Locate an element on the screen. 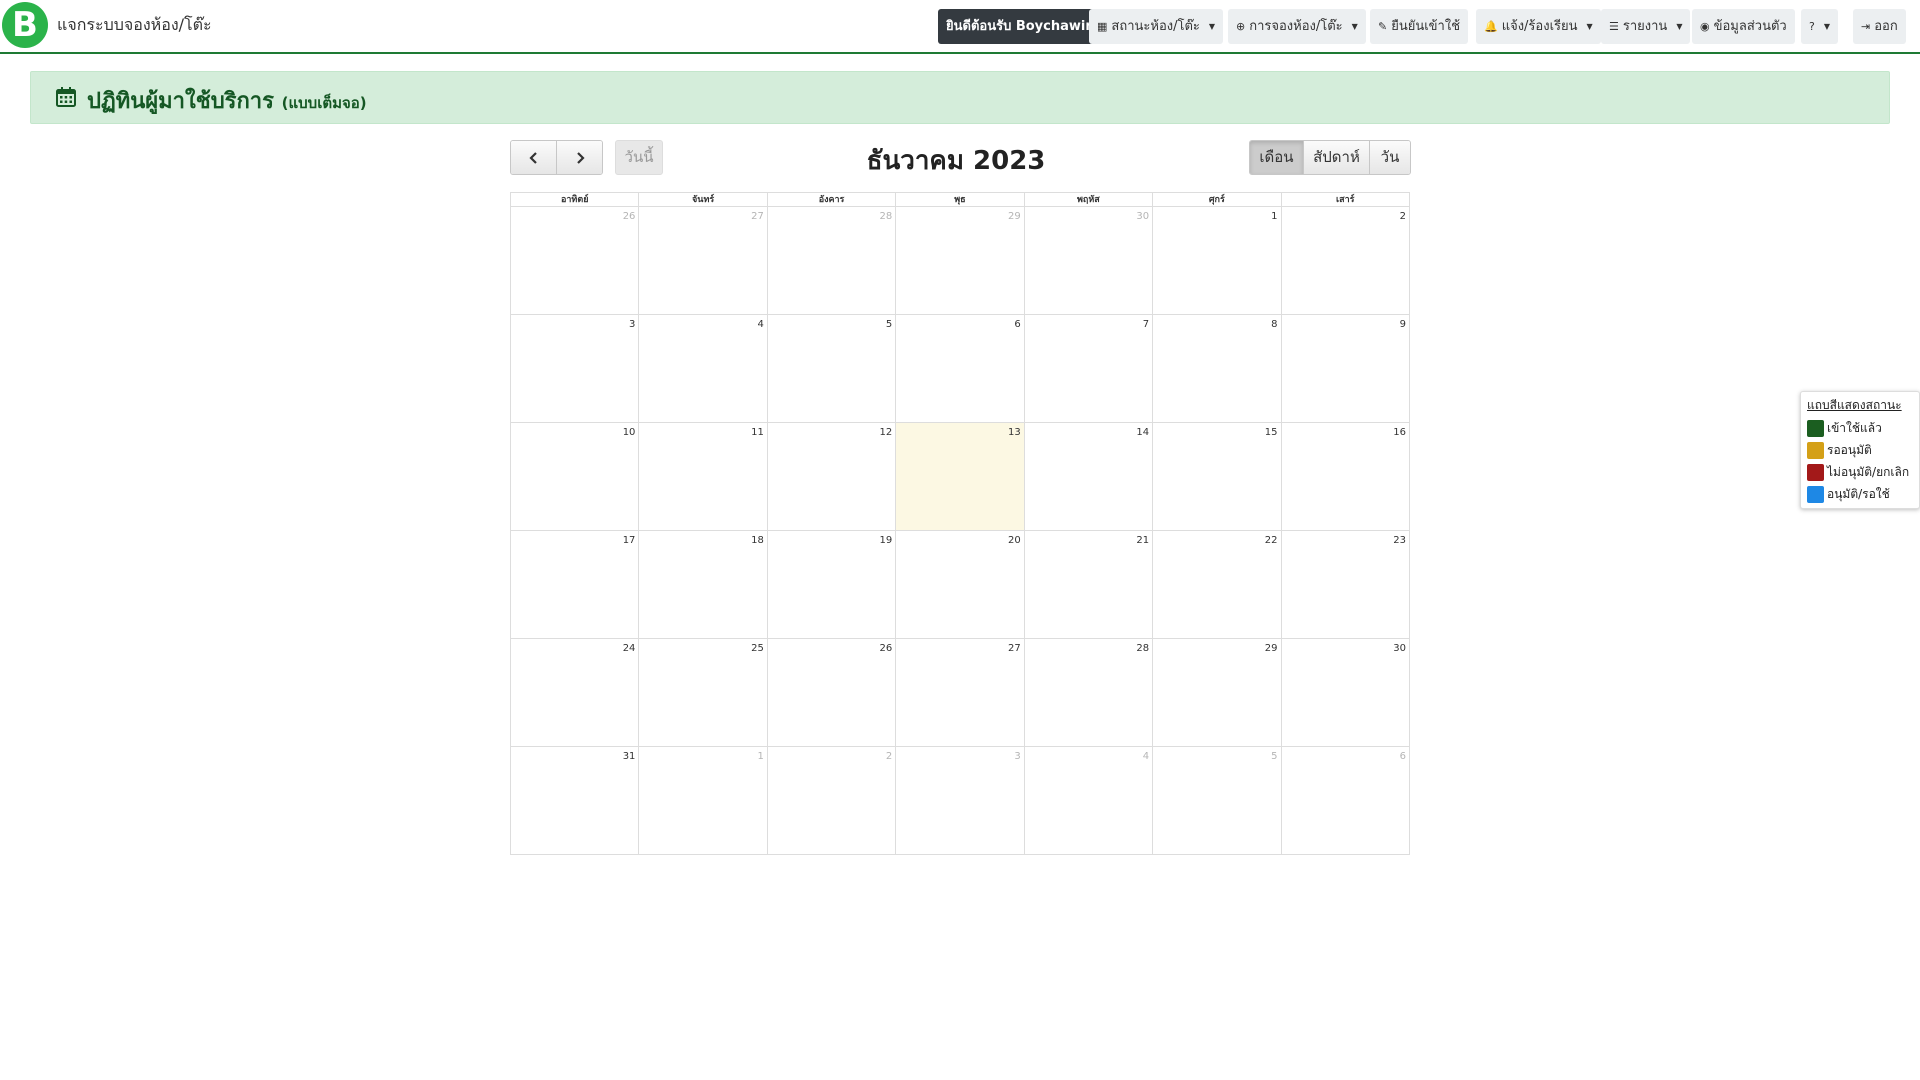 The height and width of the screenshot is (1080, 1920). legend-title: แถบสีแสดงสถานะ is located at coordinates (1854, 405).